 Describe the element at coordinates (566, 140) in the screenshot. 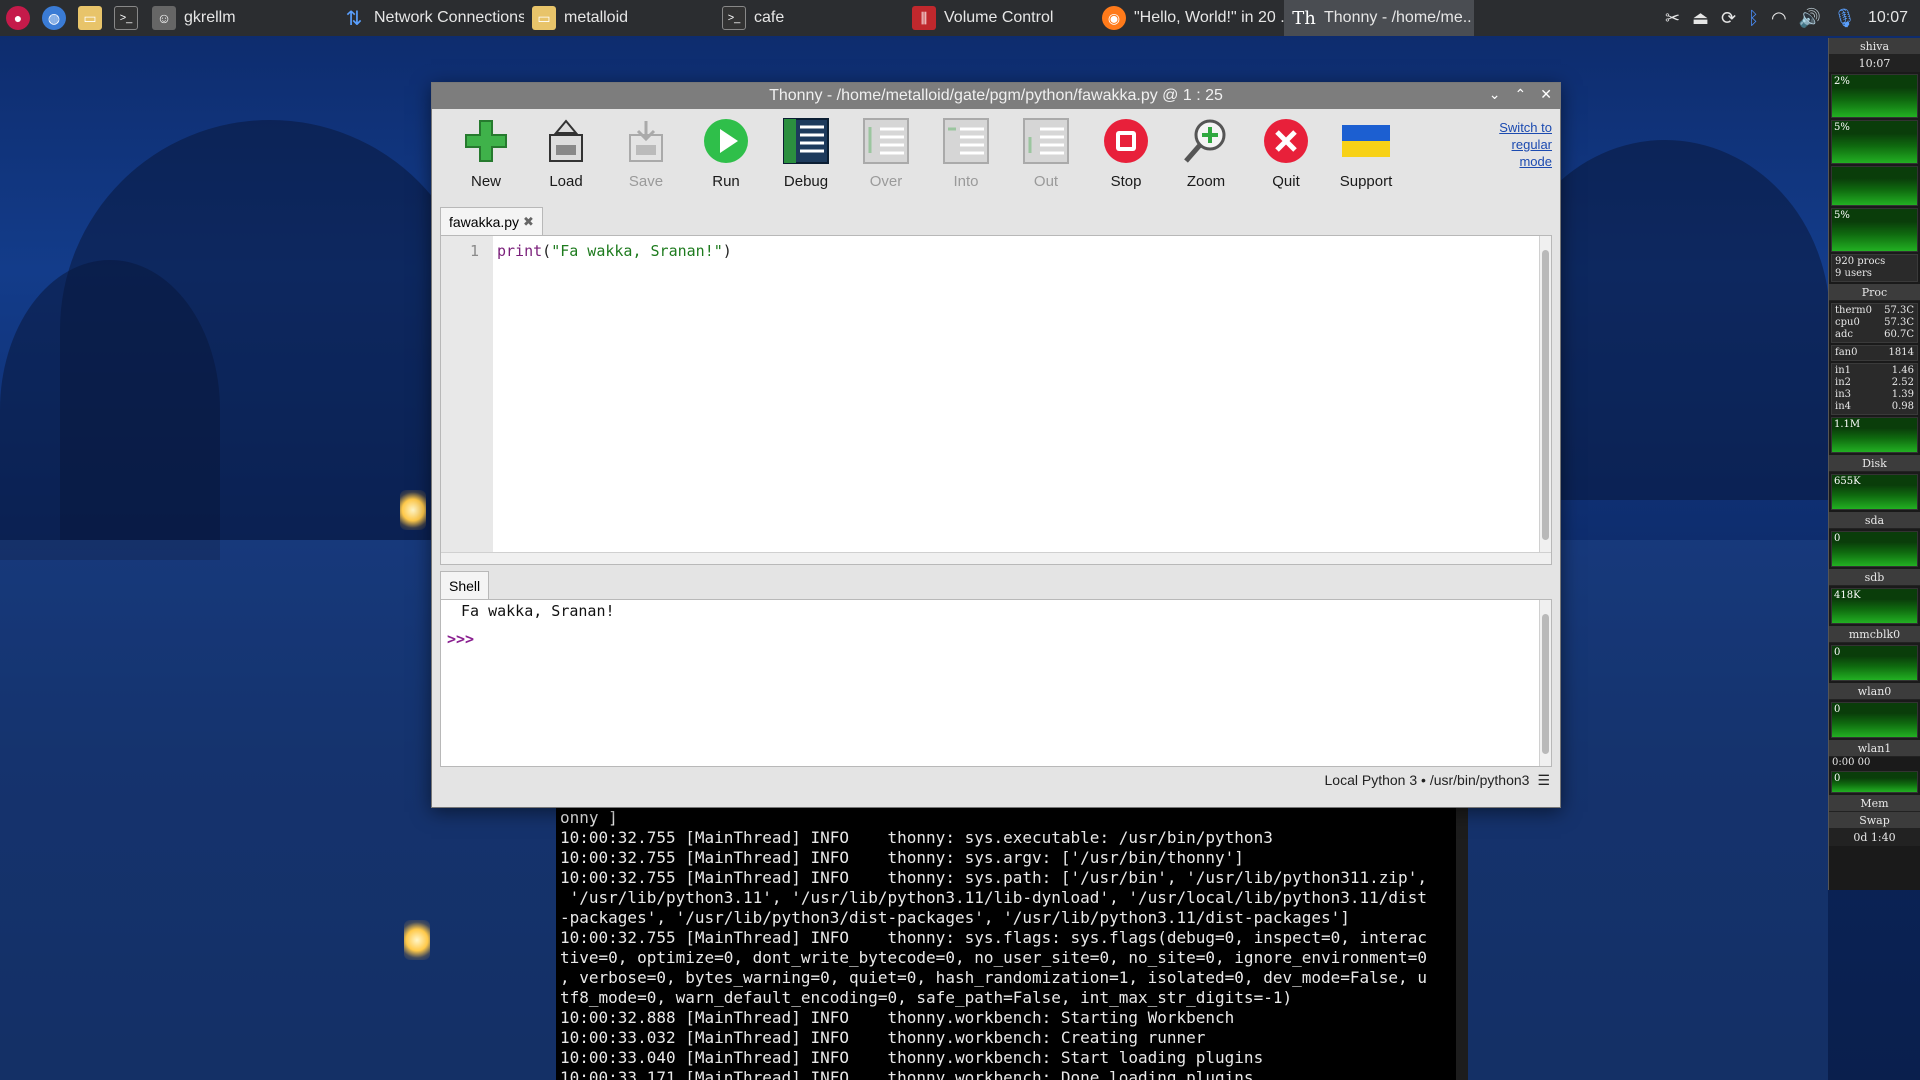

I see `load-icon` at that location.